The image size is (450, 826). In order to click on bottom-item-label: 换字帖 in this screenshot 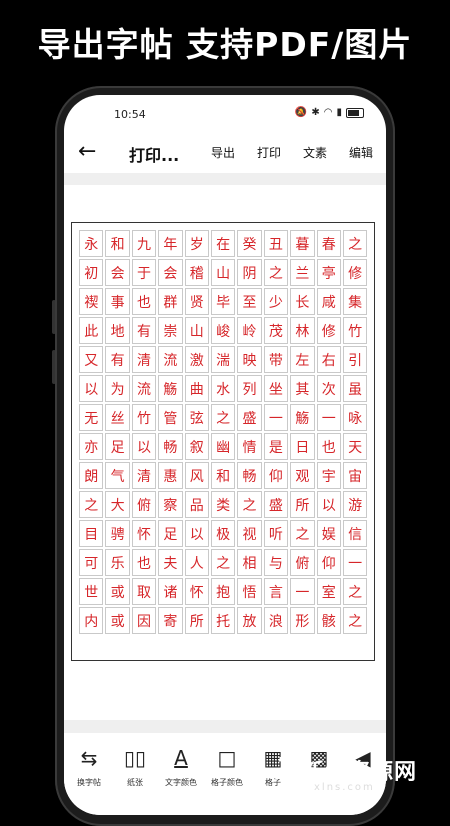, I will do `click(89, 782)`.